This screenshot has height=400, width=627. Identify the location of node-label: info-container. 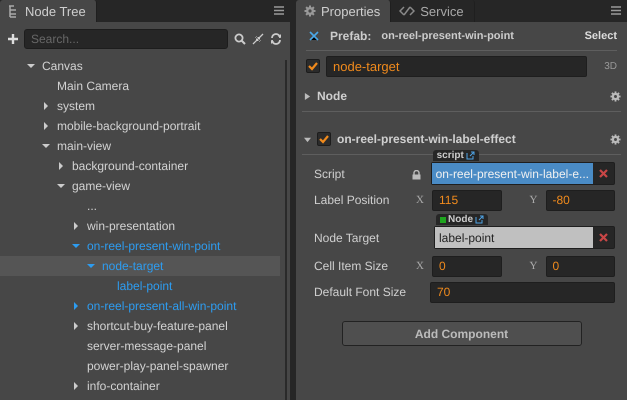
(123, 386).